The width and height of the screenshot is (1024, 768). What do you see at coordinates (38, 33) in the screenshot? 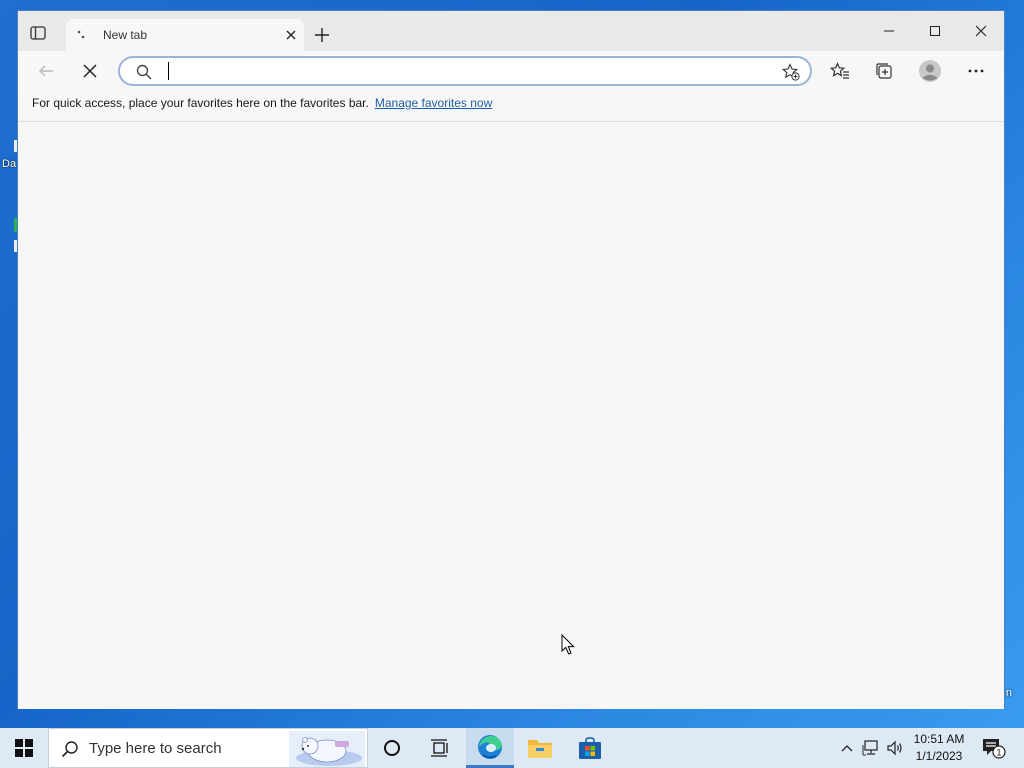
I see `tab-actions-icon` at bounding box center [38, 33].